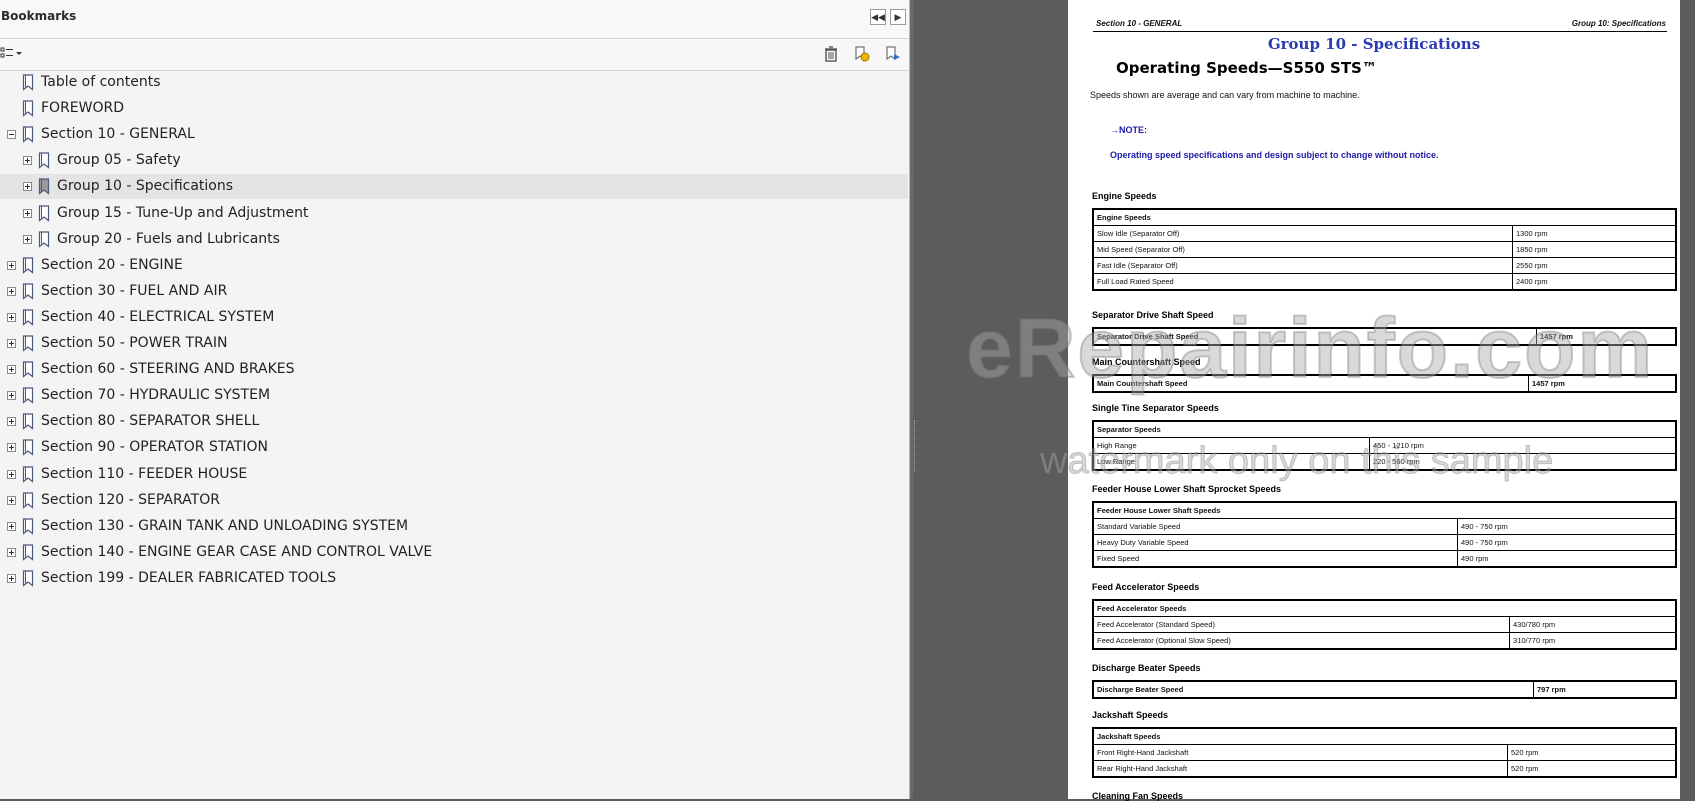  I want to click on splitter-grip, so click(915, 446).